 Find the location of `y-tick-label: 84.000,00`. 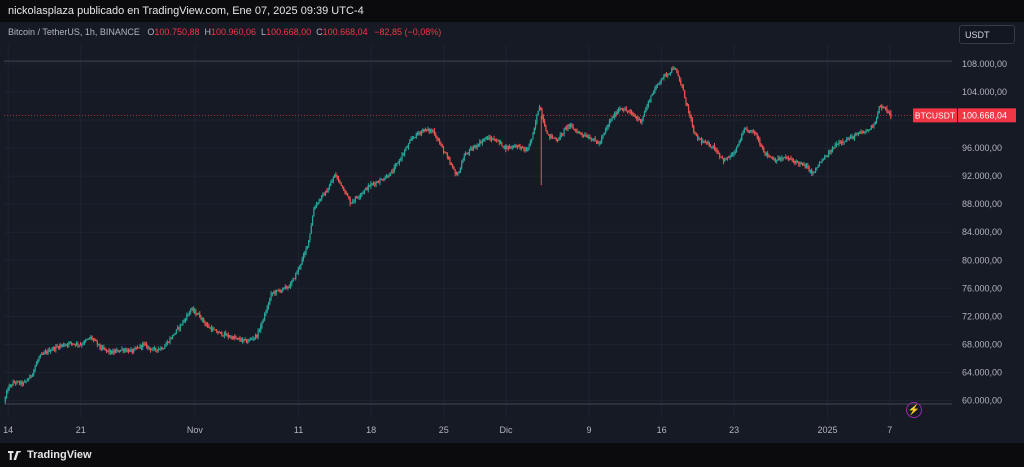

y-tick-label: 84.000,00 is located at coordinates (982, 232).